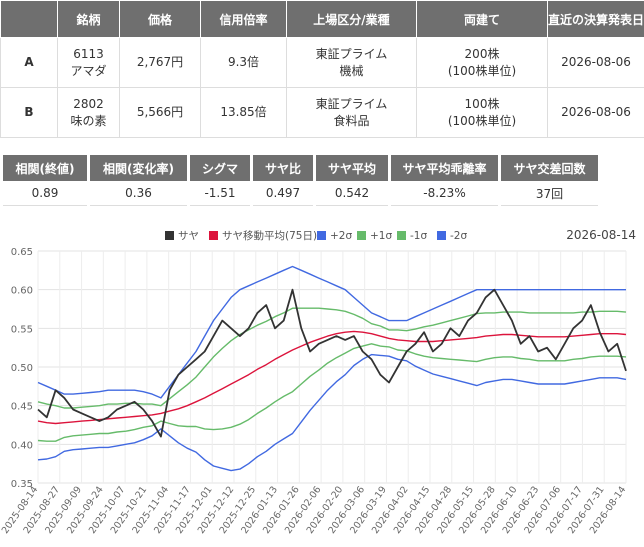 This screenshot has height=547, width=644. What do you see at coordinates (351, 19) in the screenshot?
I see `header-market: 上場区分/業種` at bounding box center [351, 19].